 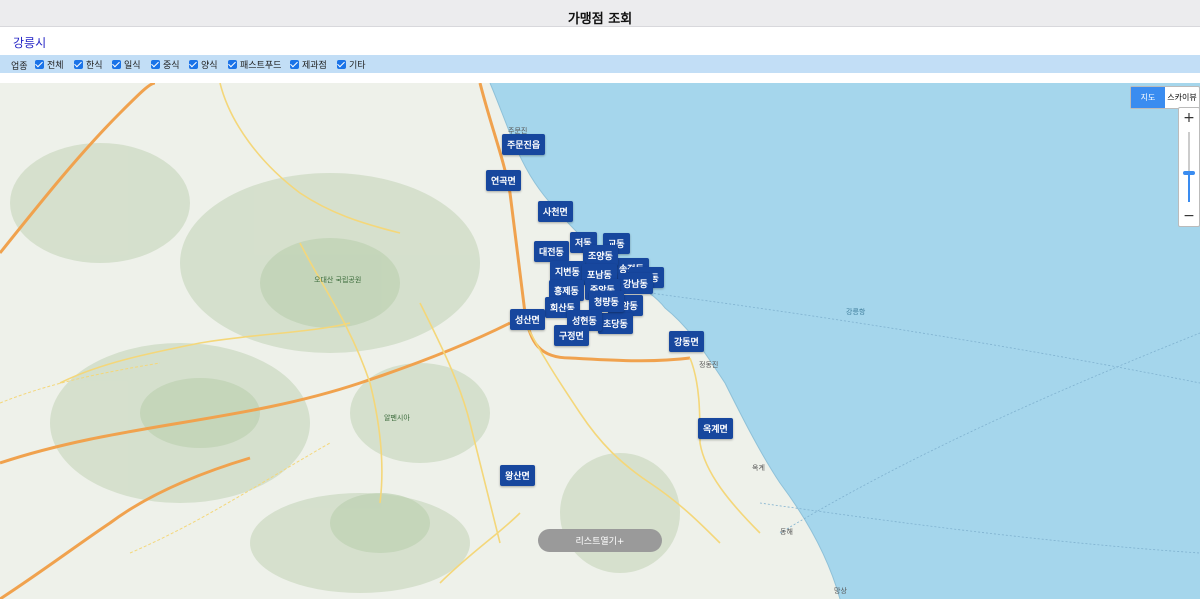 I want to click on map-place-label: 알펜시아, so click(x=397, y=418).